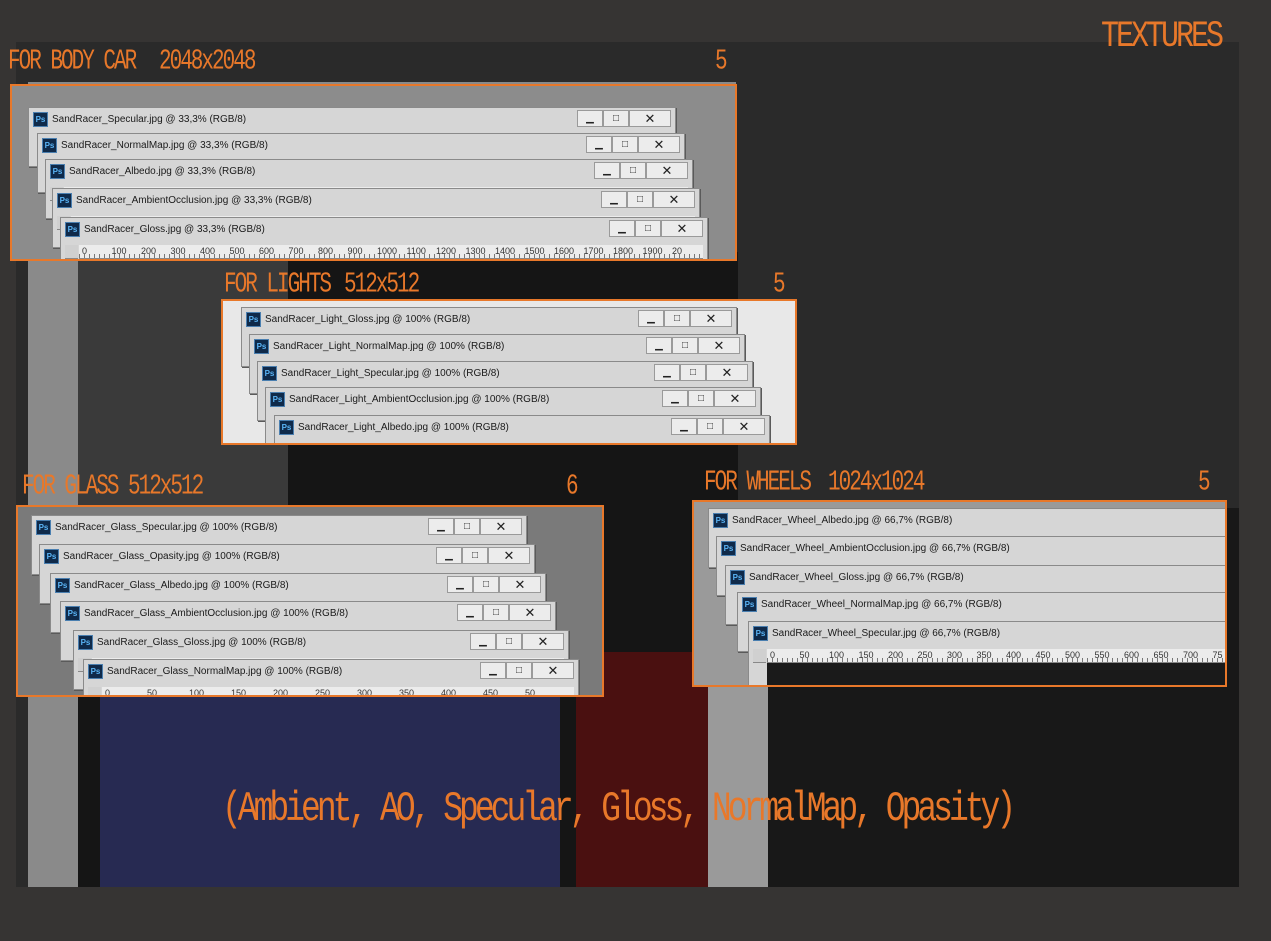 Image resolution: width=1271 pixels, height=941 pixels. What do you see at coordinates (239, 692) in the screenshot?
I see `ruler-tick-label: 150` at bounding box center [239, 692].